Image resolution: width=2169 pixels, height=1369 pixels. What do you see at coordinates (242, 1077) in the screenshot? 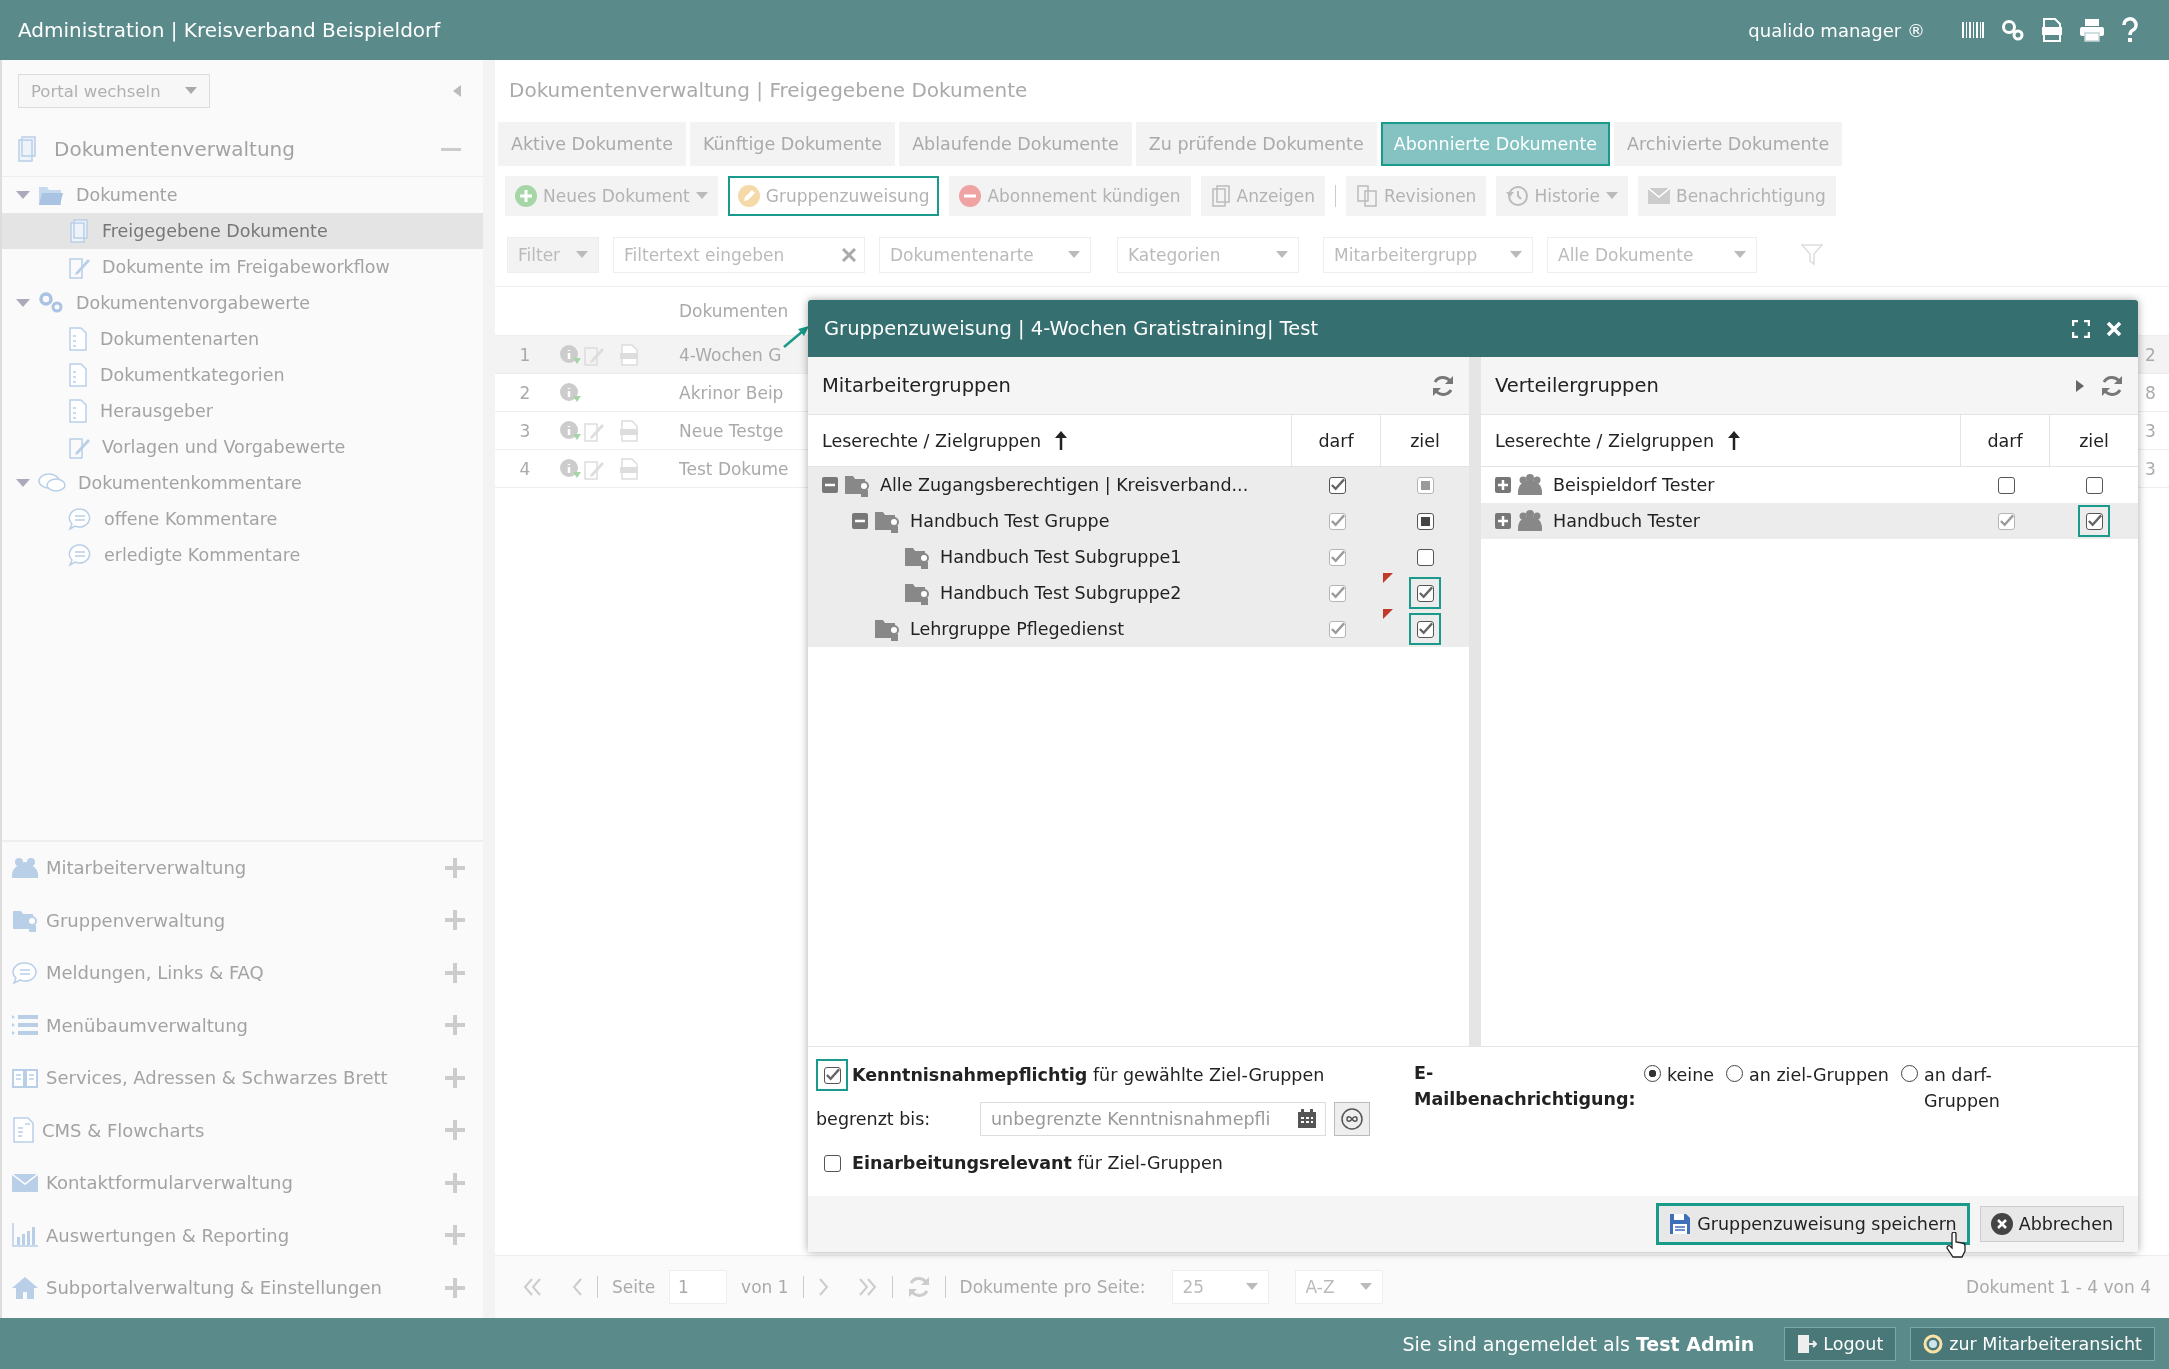
I see `module-item: Services, Adressen & Schwarzes Brett` at bounding box center [242, 1077].